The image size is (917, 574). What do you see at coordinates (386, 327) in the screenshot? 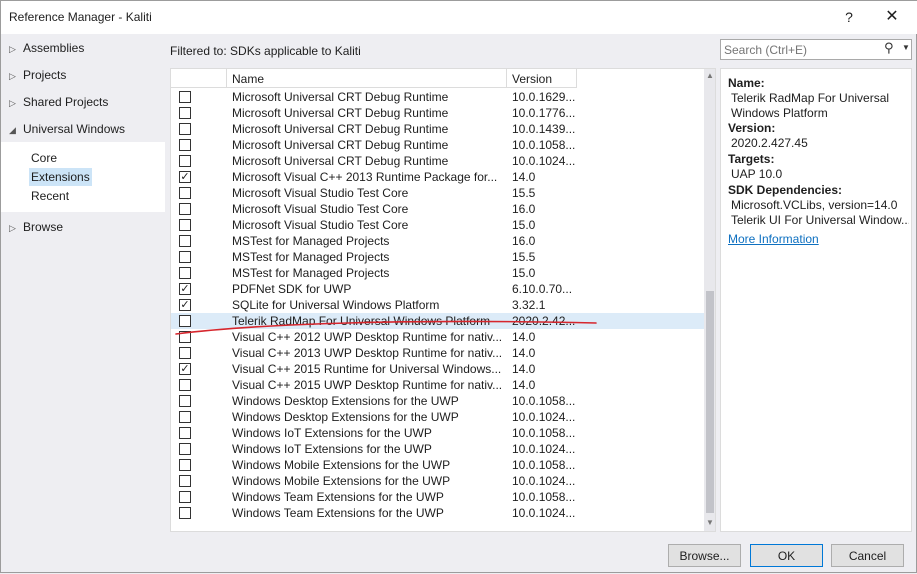
I see `red-underline-annotation` at bounding box center [386, 327].